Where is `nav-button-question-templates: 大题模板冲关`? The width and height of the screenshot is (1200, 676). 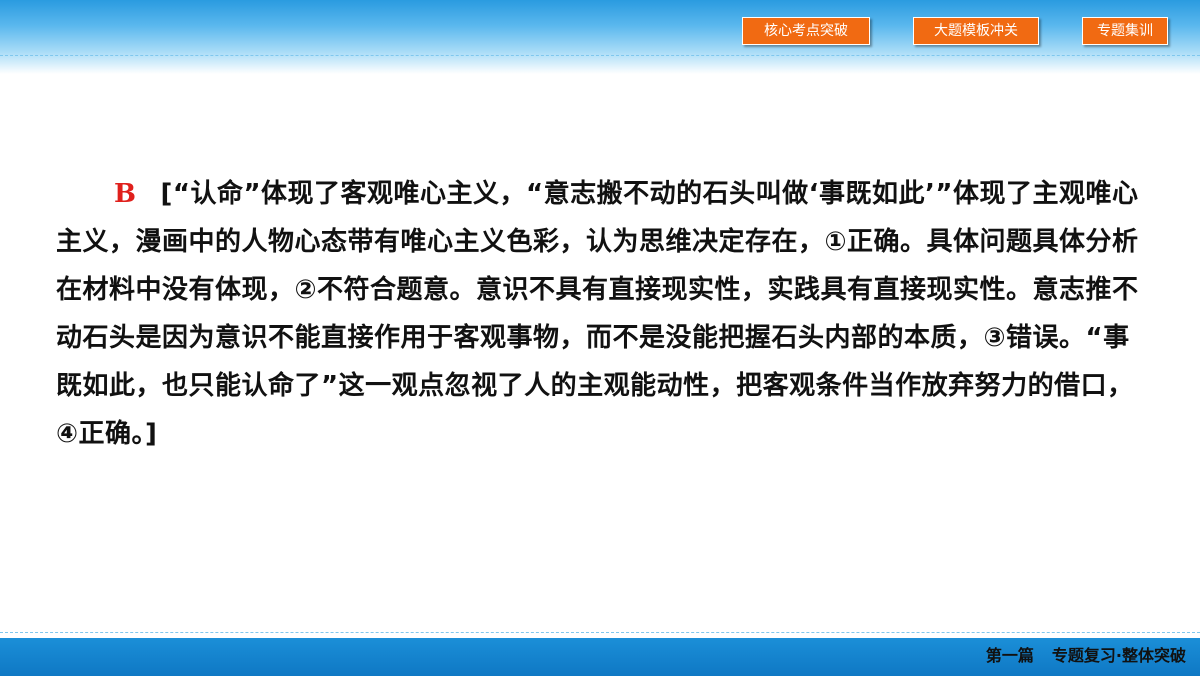
nav-button-question-templates: 大题模板冲关 is located at coordinates (976, 31).